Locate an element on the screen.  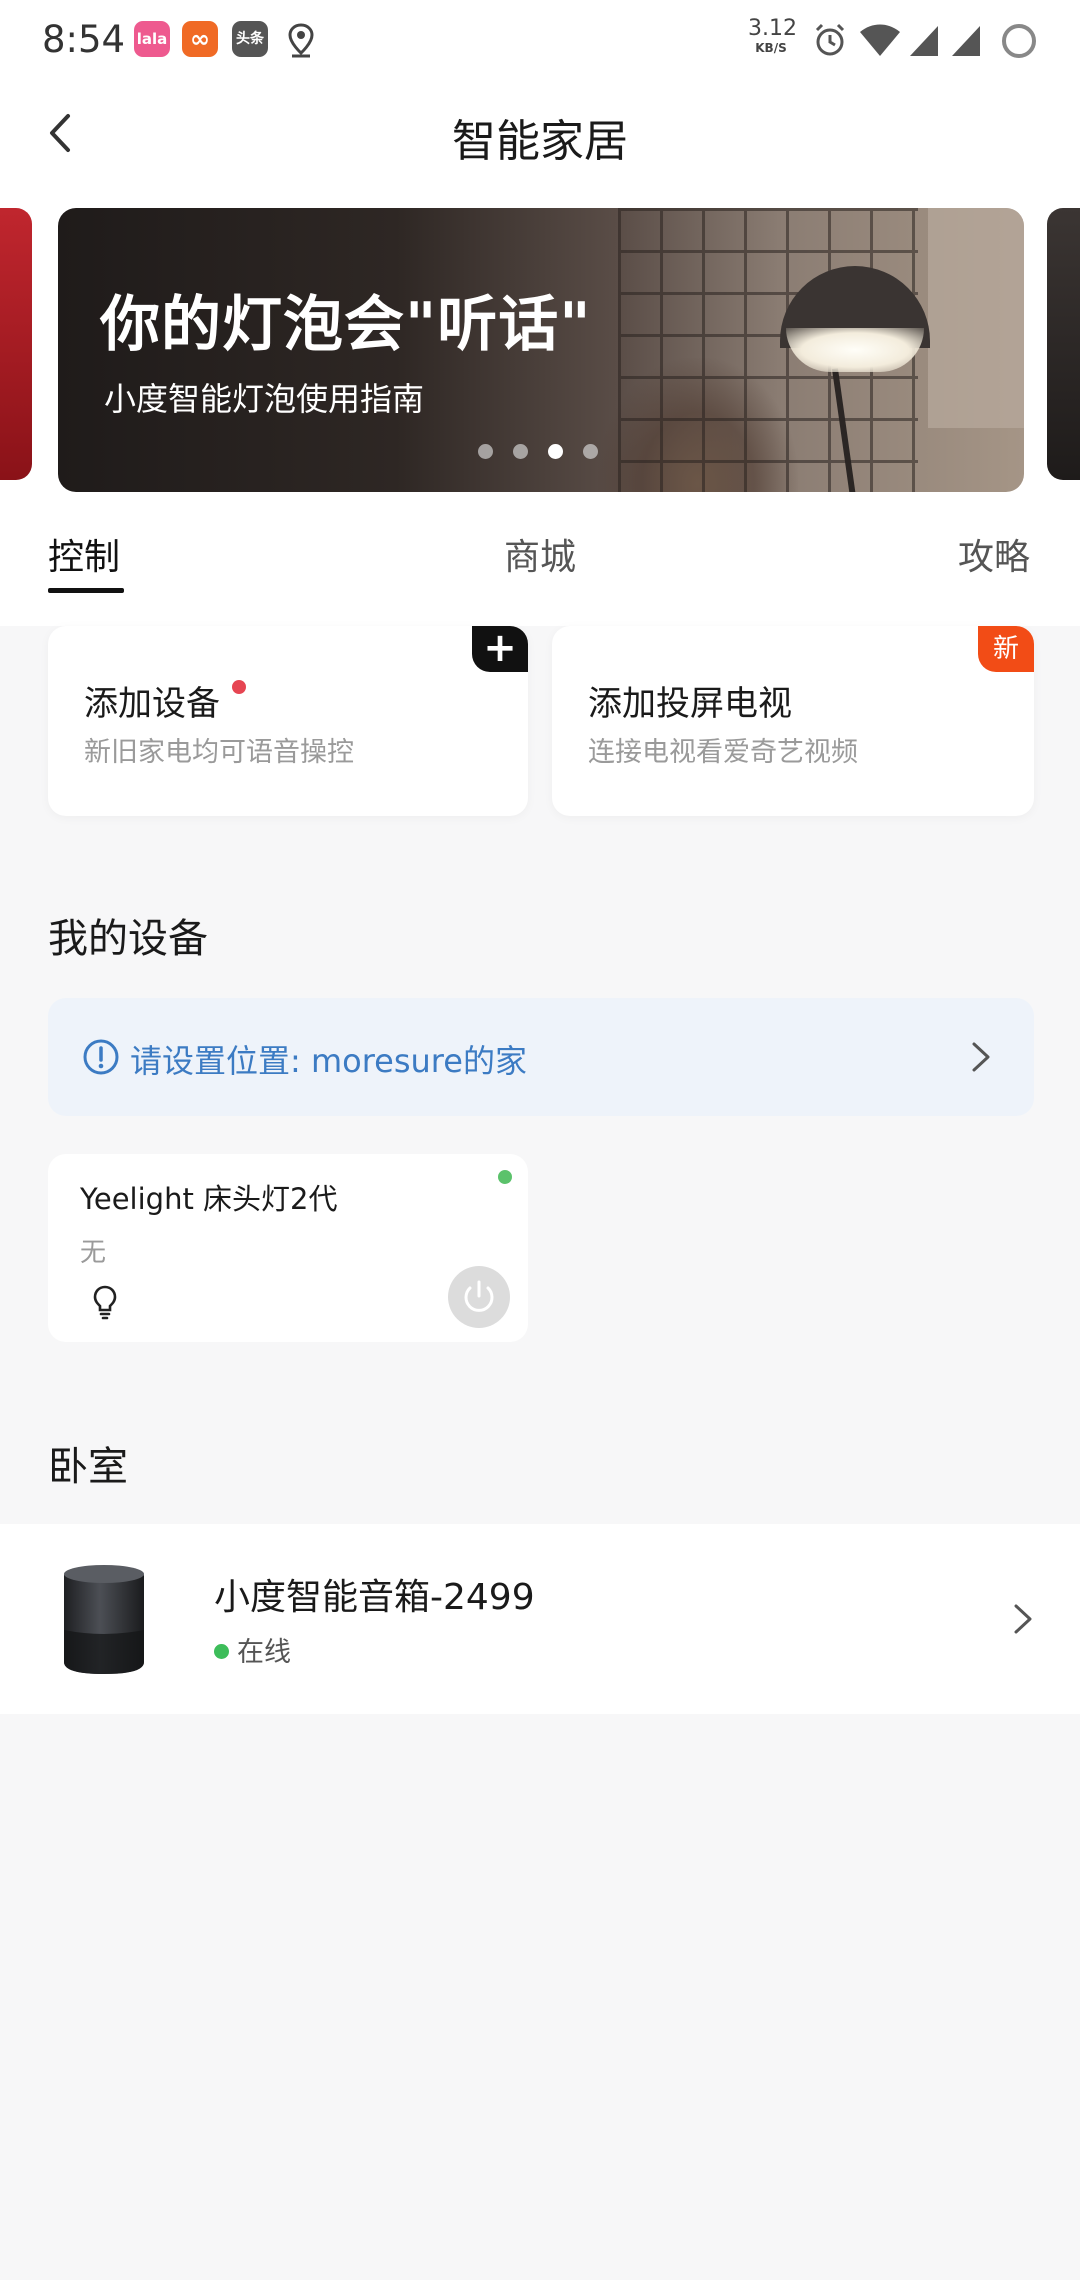
banner-prev-slide is located at coordinates (16, 344).